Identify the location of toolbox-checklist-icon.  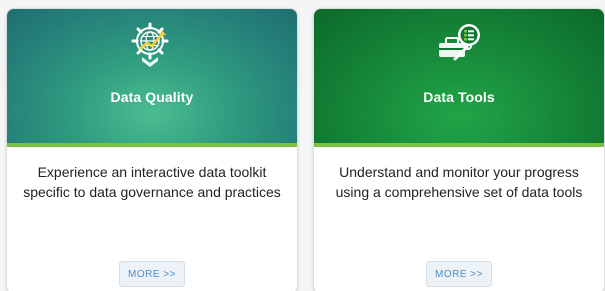
(459, 45).